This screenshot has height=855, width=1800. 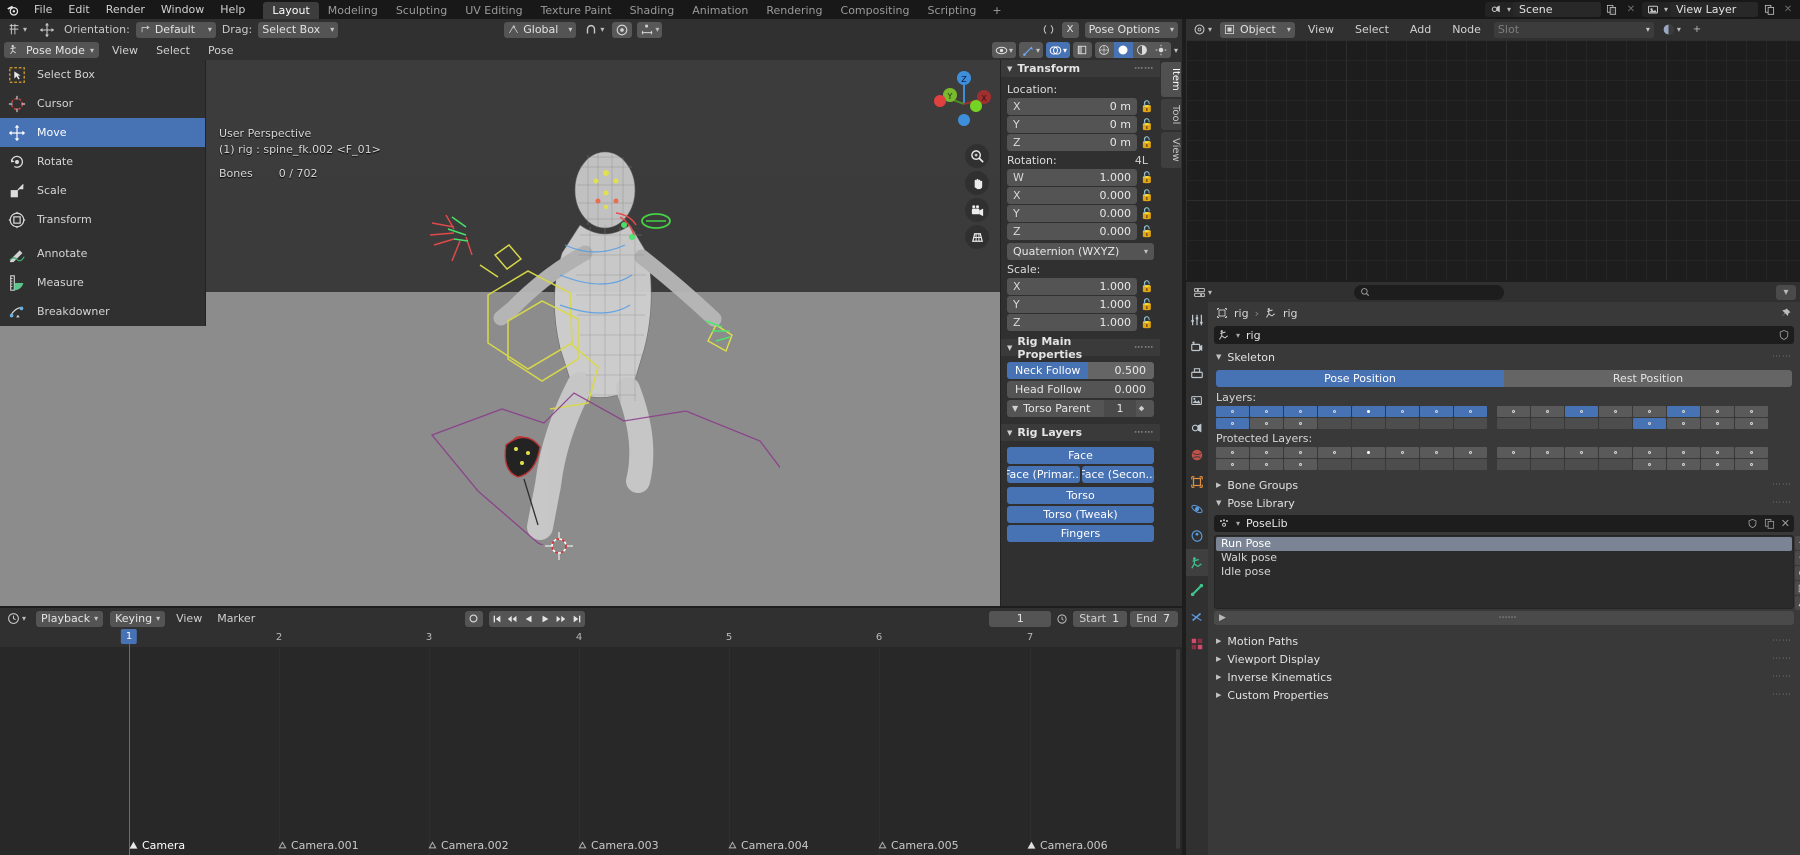 I want to click on timeline-menu-view: View, so click(x=189, y=618).